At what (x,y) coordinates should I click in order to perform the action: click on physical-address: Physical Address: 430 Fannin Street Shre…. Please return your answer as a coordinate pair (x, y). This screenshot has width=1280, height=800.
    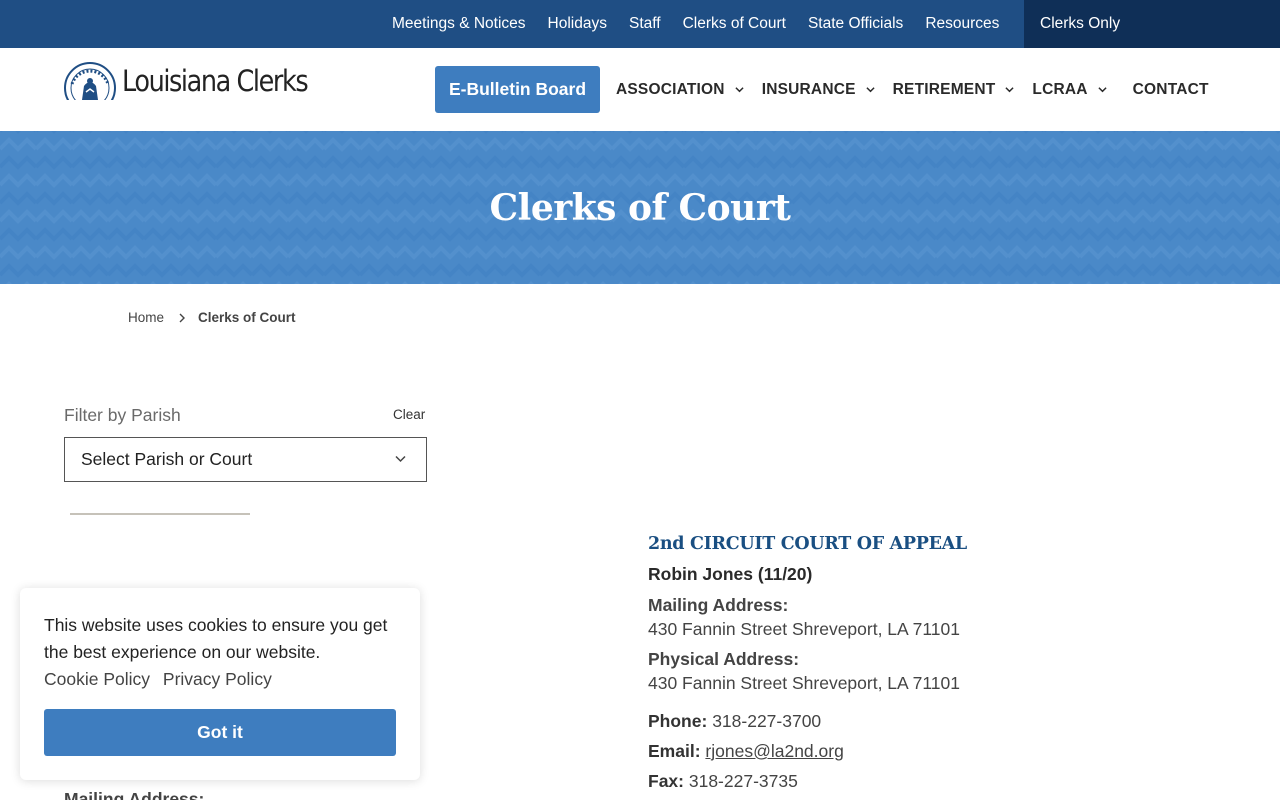
    Looking at the image, I should click on (948, 673).